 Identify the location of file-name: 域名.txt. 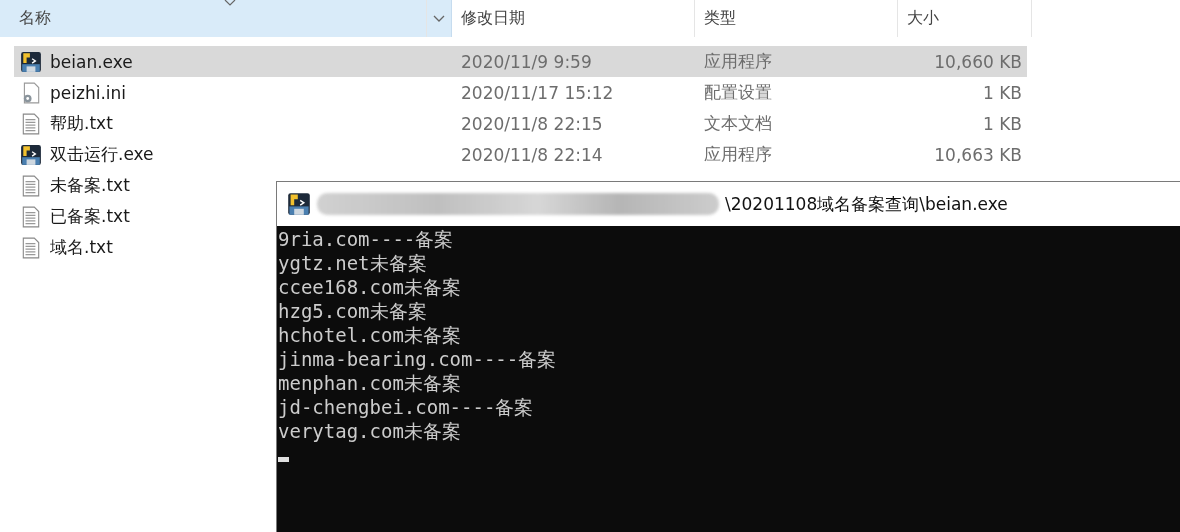
(81, 247).